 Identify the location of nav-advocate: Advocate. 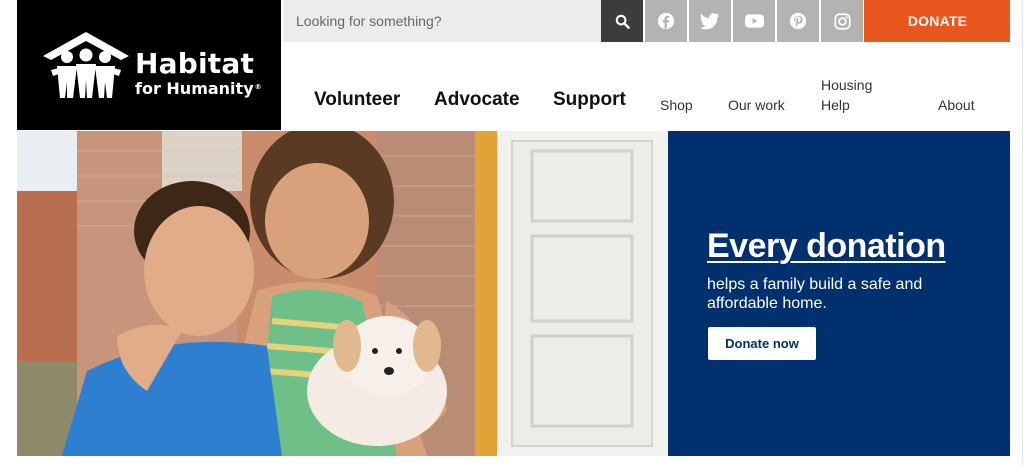
(477, 100).